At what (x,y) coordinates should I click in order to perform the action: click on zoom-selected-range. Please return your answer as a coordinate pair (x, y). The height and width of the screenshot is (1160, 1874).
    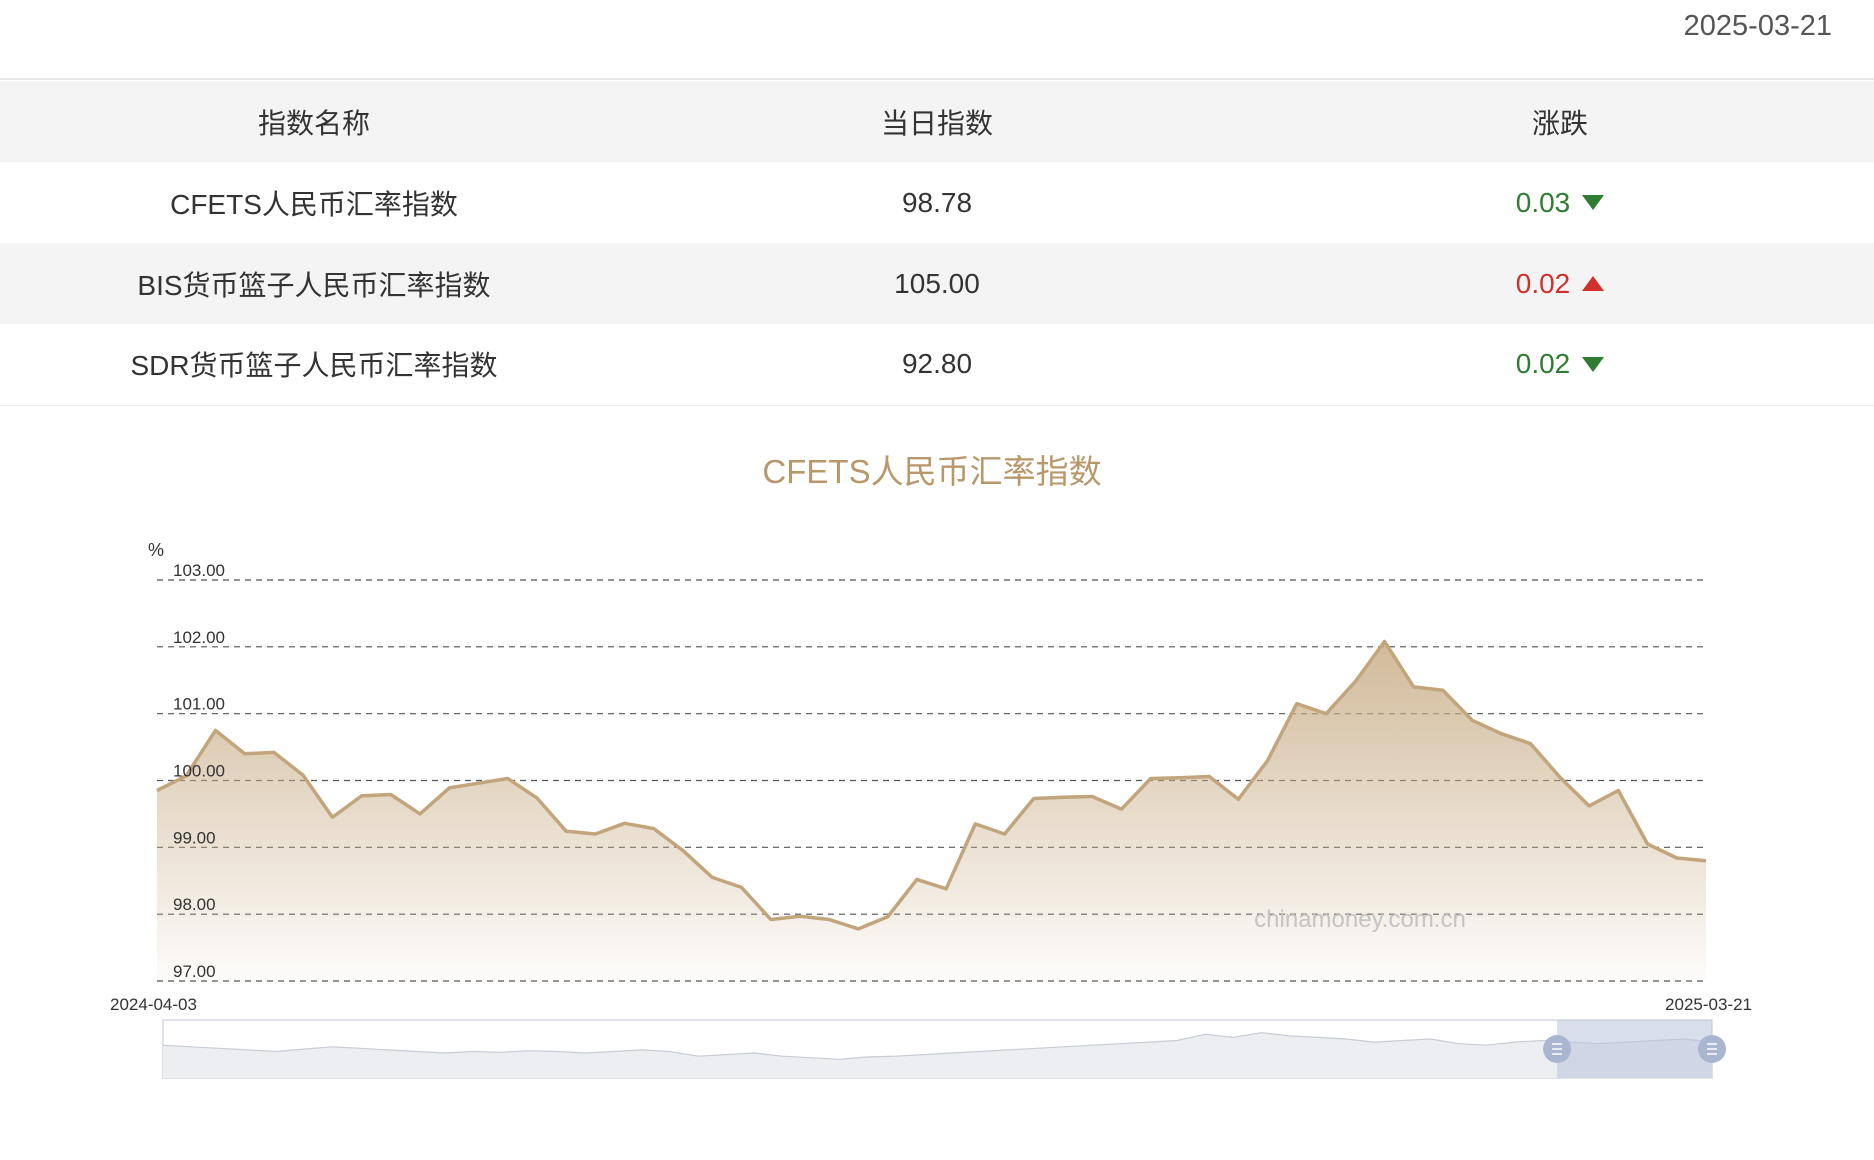
    Looking at the image, I should click on (1634, 1049).